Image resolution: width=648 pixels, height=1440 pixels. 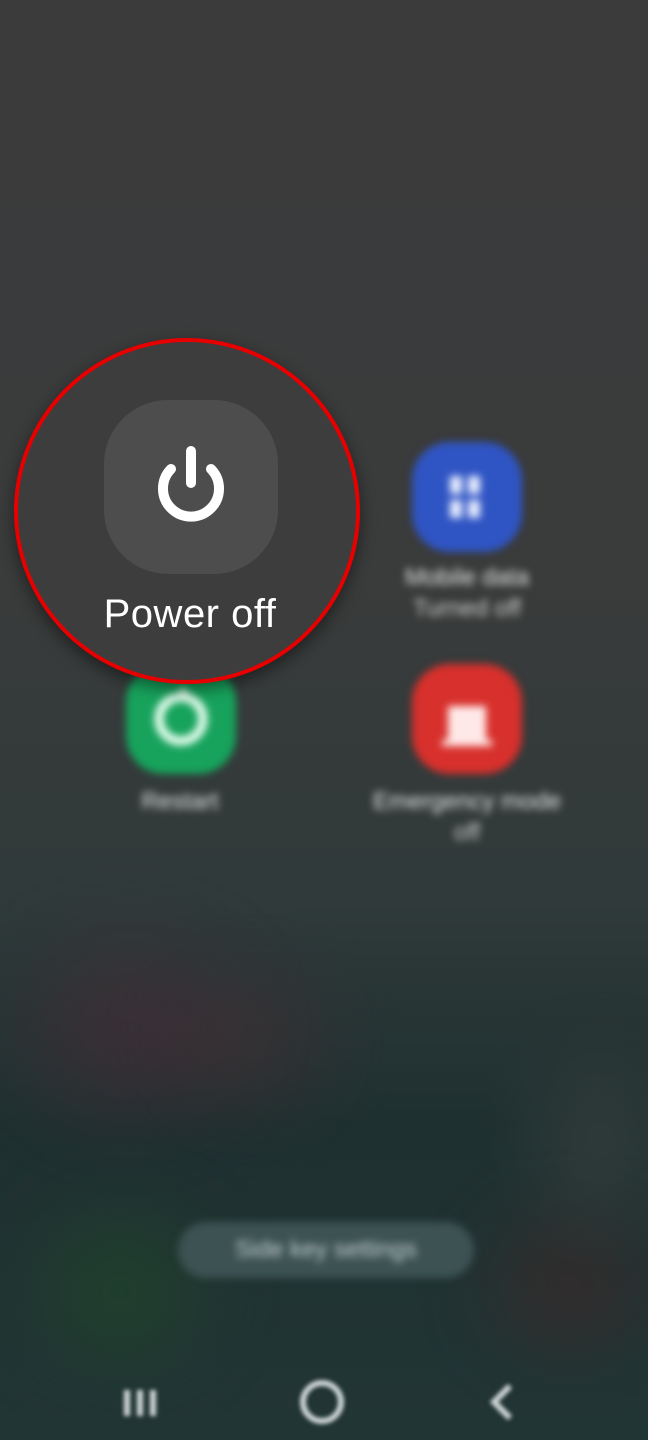 What do you see at coordinates (140, 1403) in the screenshot?
I see `recents-icon` at bounding box center [140, 1403].